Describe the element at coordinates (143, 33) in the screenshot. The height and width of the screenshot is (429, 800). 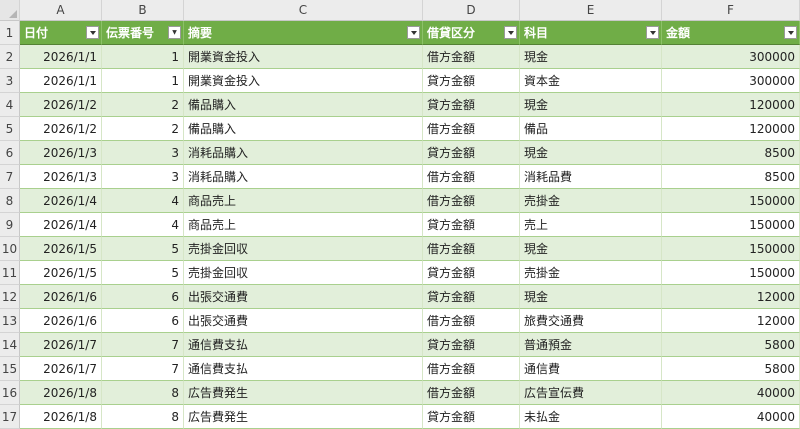
I see `table-header-cell: 伝票番号 ▼` at that location.